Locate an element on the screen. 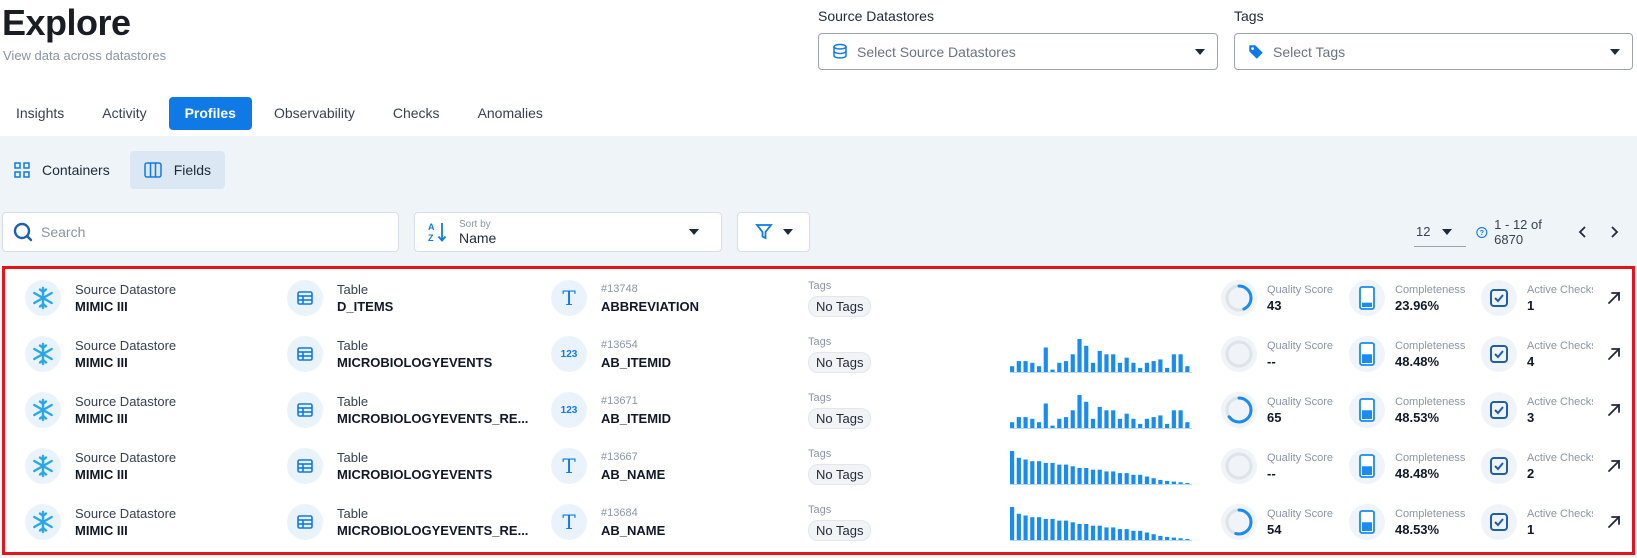 This screenshot has width=1637, height=558. tags-select: Select Tags is located at coordinates (1433, 51).